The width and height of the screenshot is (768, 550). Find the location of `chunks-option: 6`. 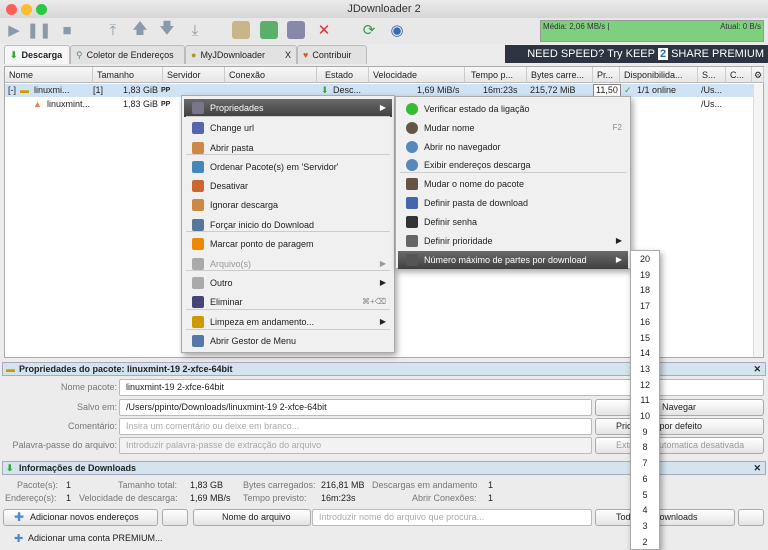

chunks-option: 6 is located at coordinates (645, 479).